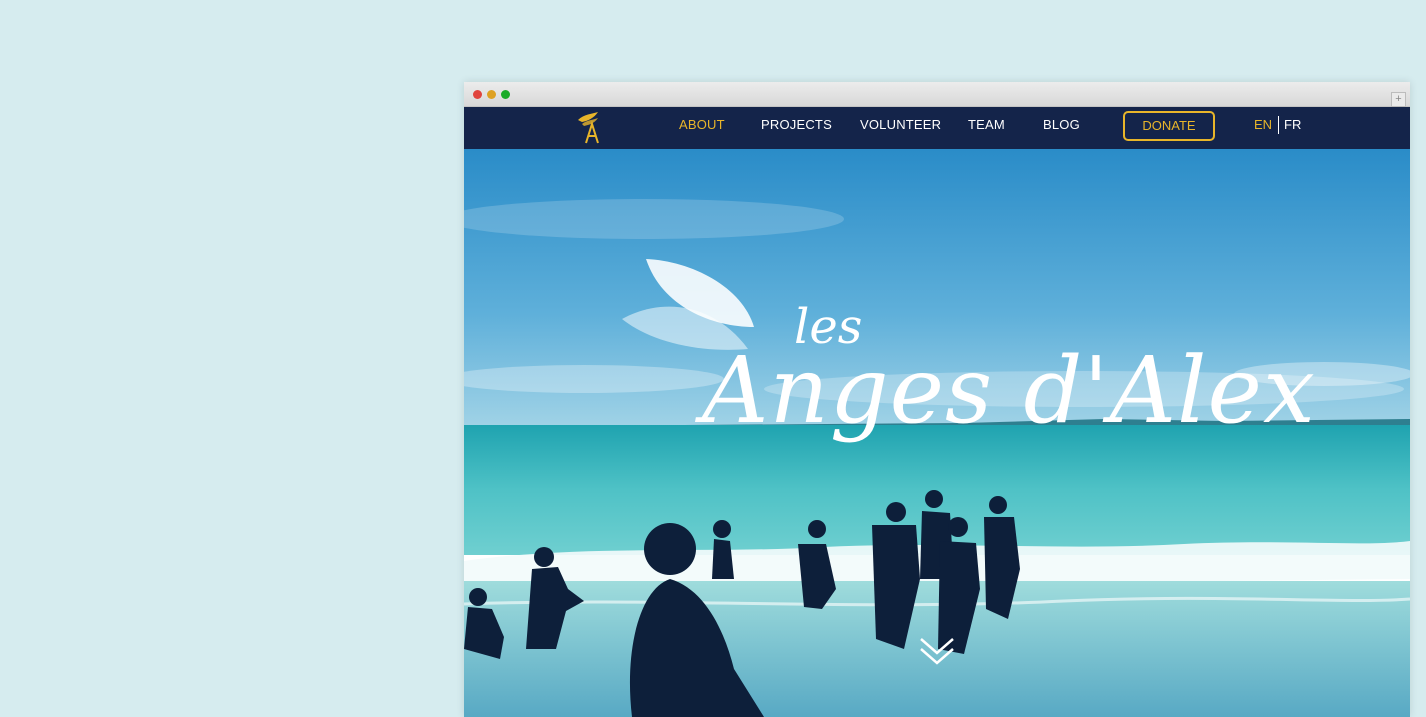  Describe the element at coordinates (1263, 128) in the screenshot. I see `language-en: EN` at that location.